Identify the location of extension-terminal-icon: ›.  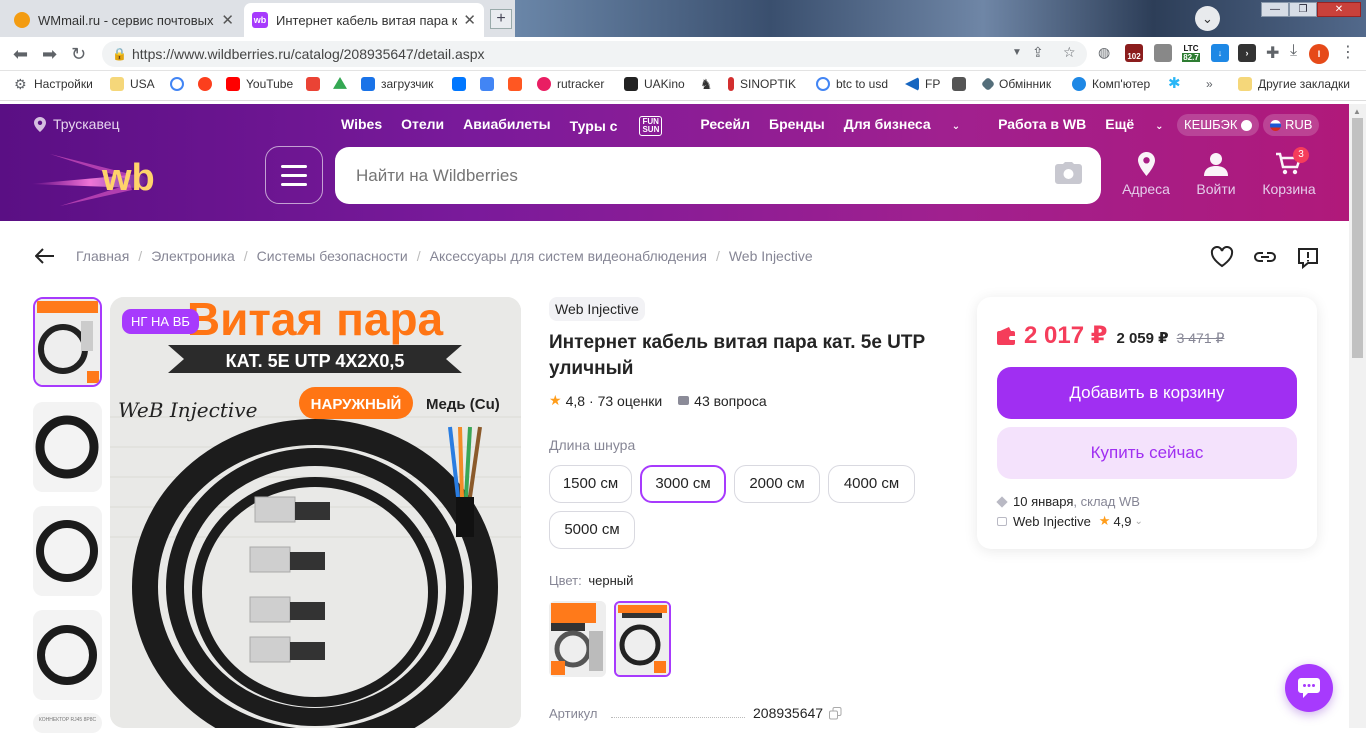
(1247, 53).